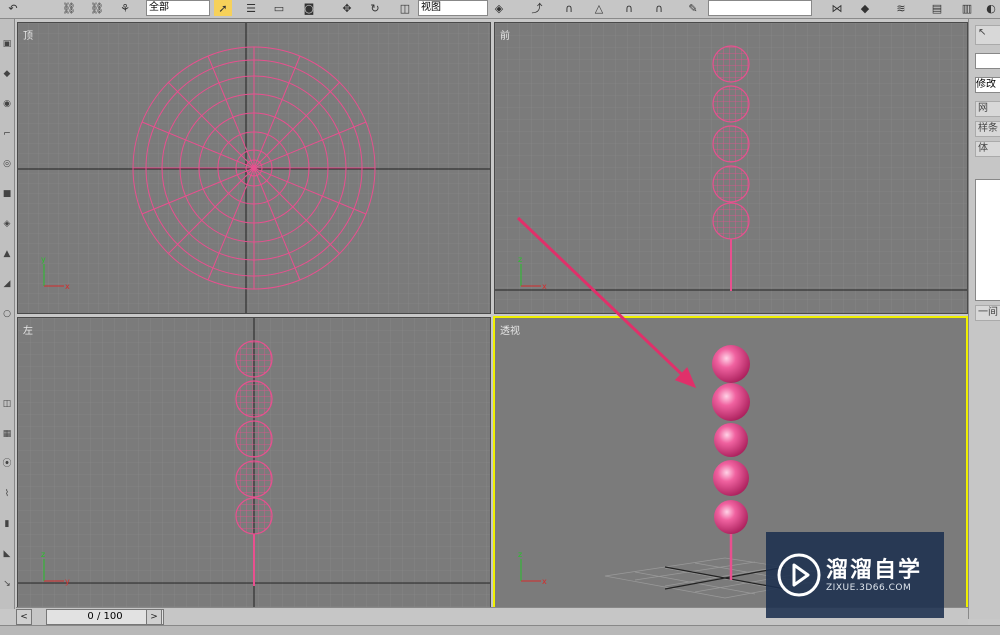 This screenshot has width=1000, height=635. Describe the element at coordinates (987, 85) in the screenshot. I see `modifier-list-dropdown: 修改` at that location.